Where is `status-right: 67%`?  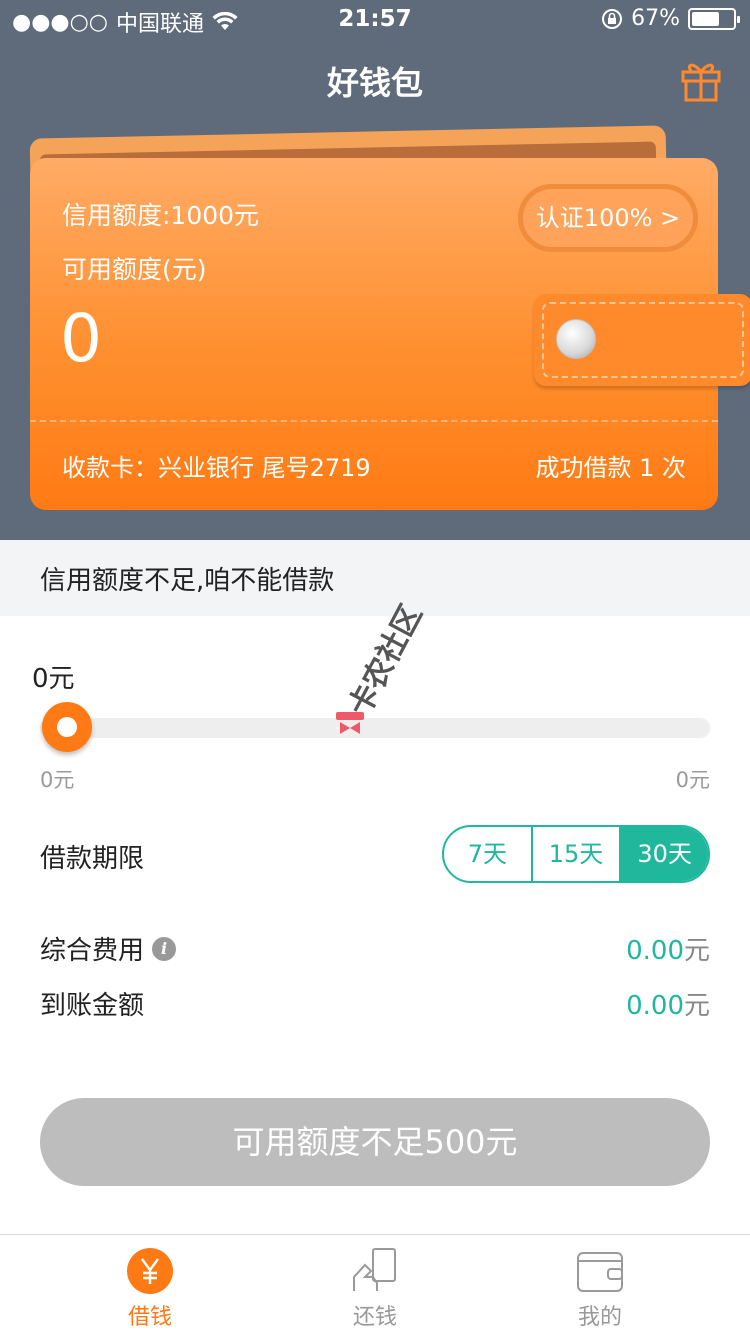 status-right: 67% is located at coordinates (670, 18).